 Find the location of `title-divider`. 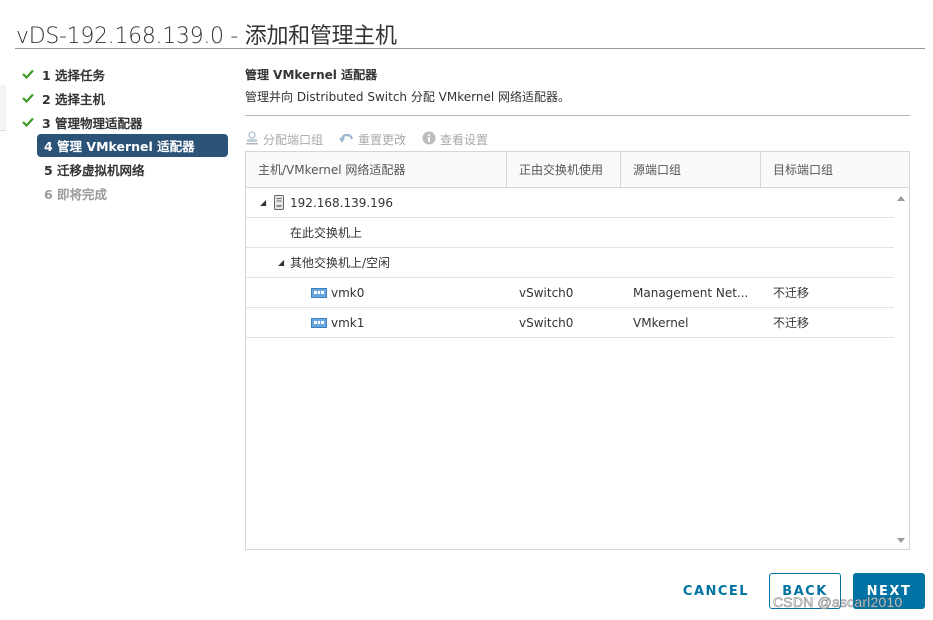

title-divider is located at coordinates (470, 48).